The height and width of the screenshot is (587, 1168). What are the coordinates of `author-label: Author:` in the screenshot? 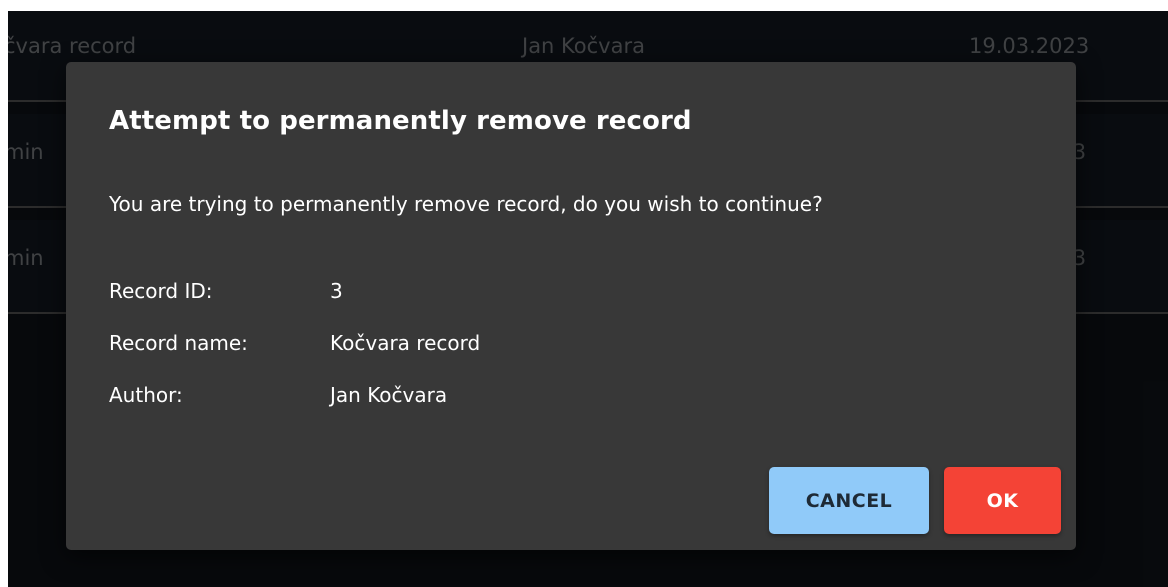 It's located at (146, 395).